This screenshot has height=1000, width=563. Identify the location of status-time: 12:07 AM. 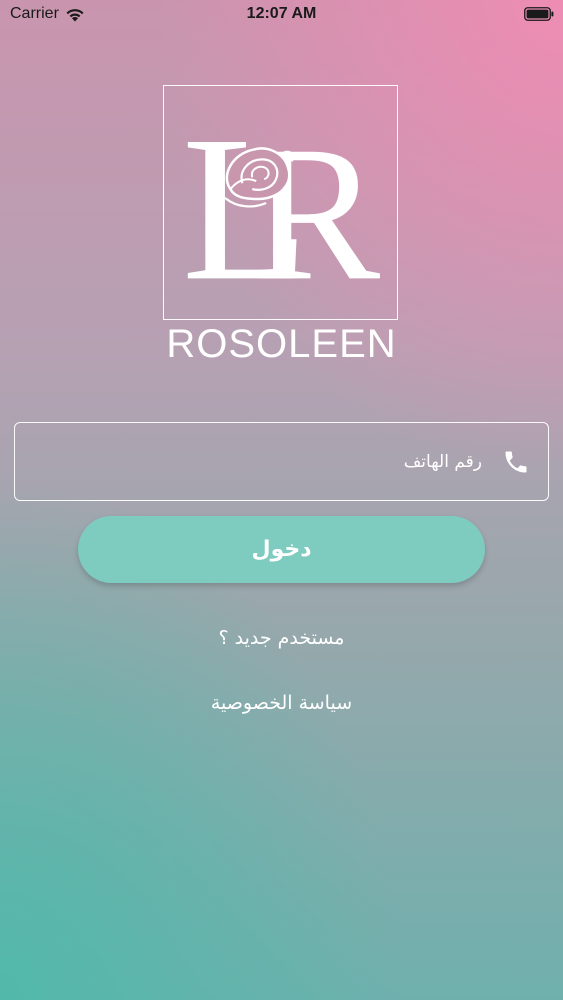
(281, 13).